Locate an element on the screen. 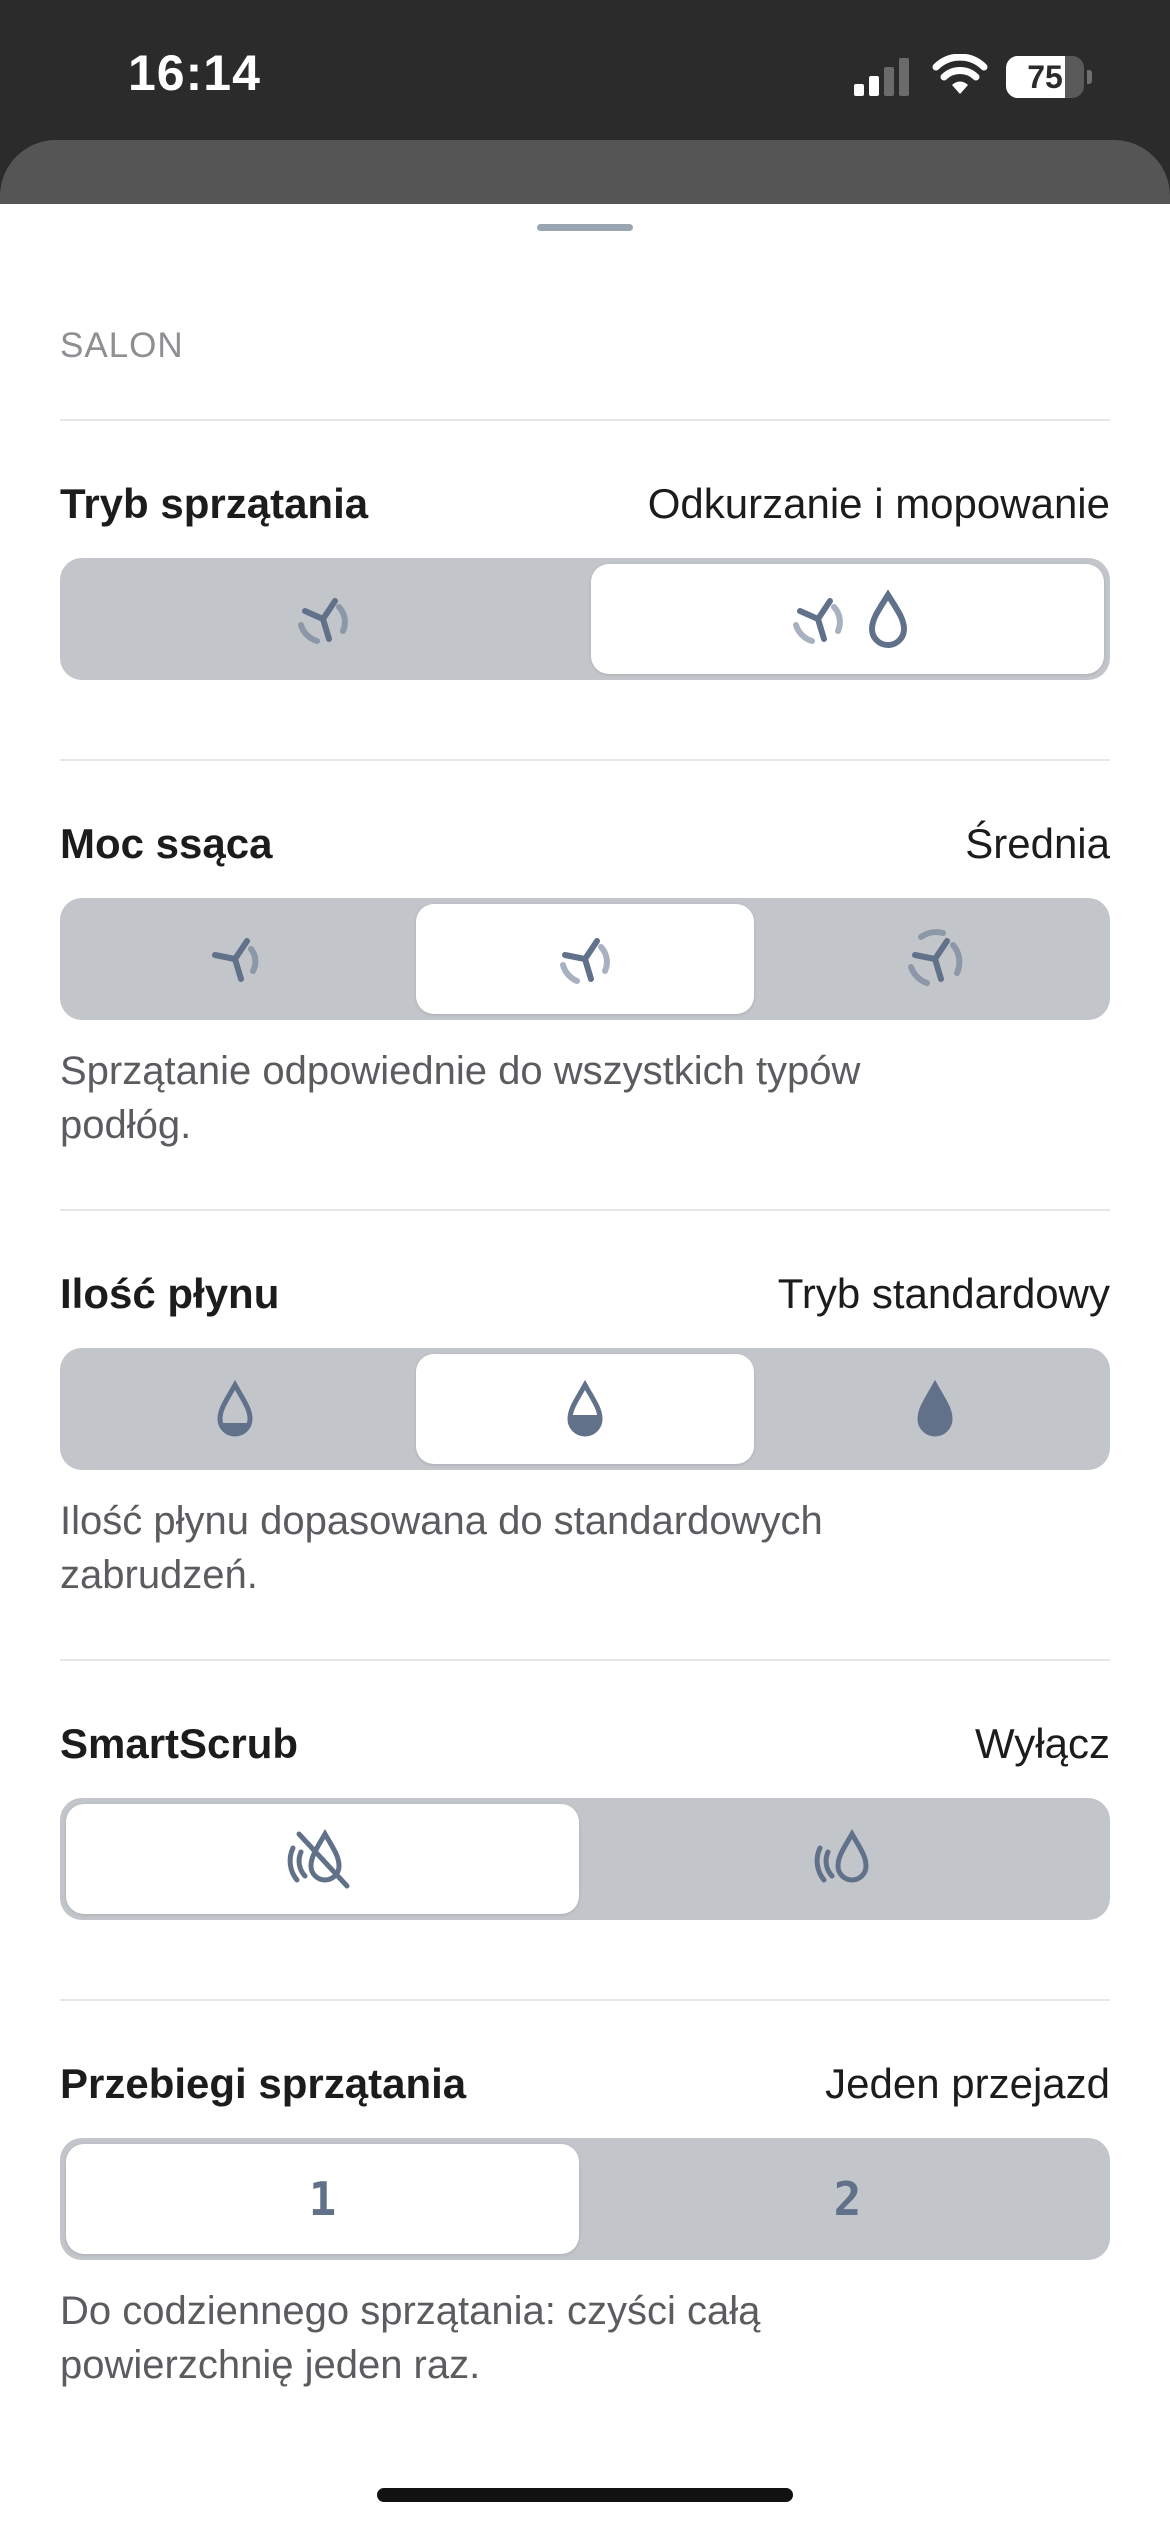 The width and height of the screenshot is (1170, 2532). suction-power-option-medium is located at coordinates (585, 959).